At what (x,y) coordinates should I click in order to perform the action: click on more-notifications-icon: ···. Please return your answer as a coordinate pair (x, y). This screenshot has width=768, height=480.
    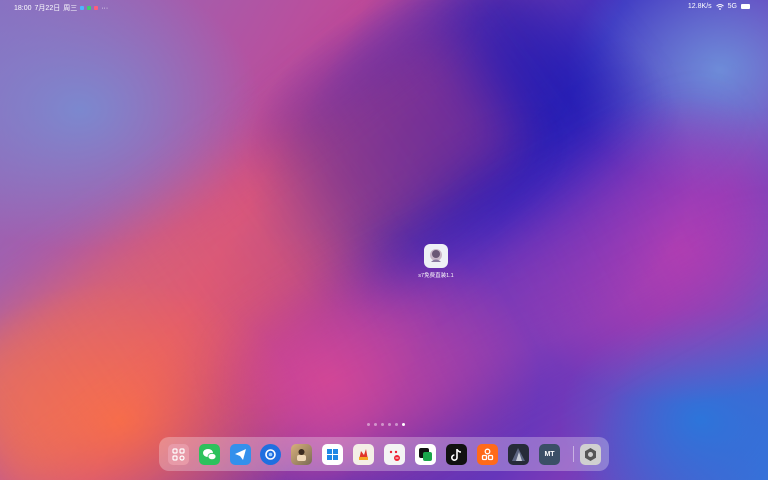
    Looking at the image, I should click on (105, 8).